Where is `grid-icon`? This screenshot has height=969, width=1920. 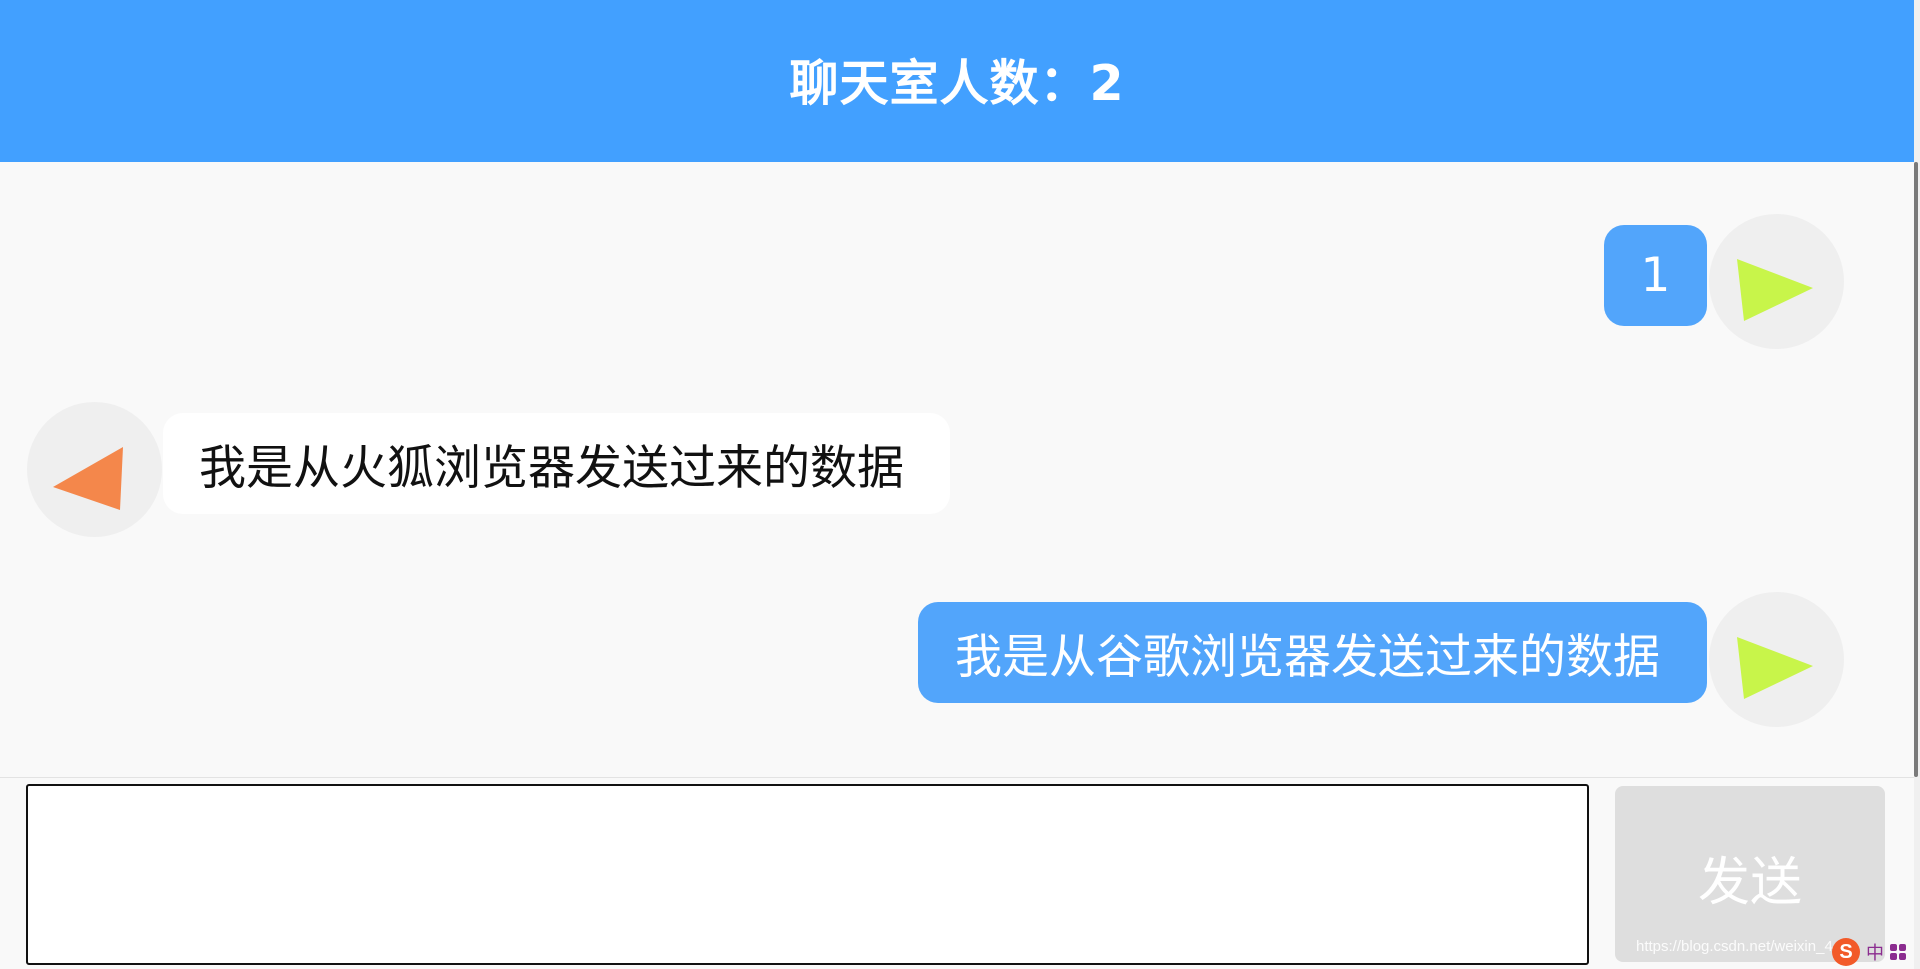 grid-icon is located at coordinates (1898, 952).